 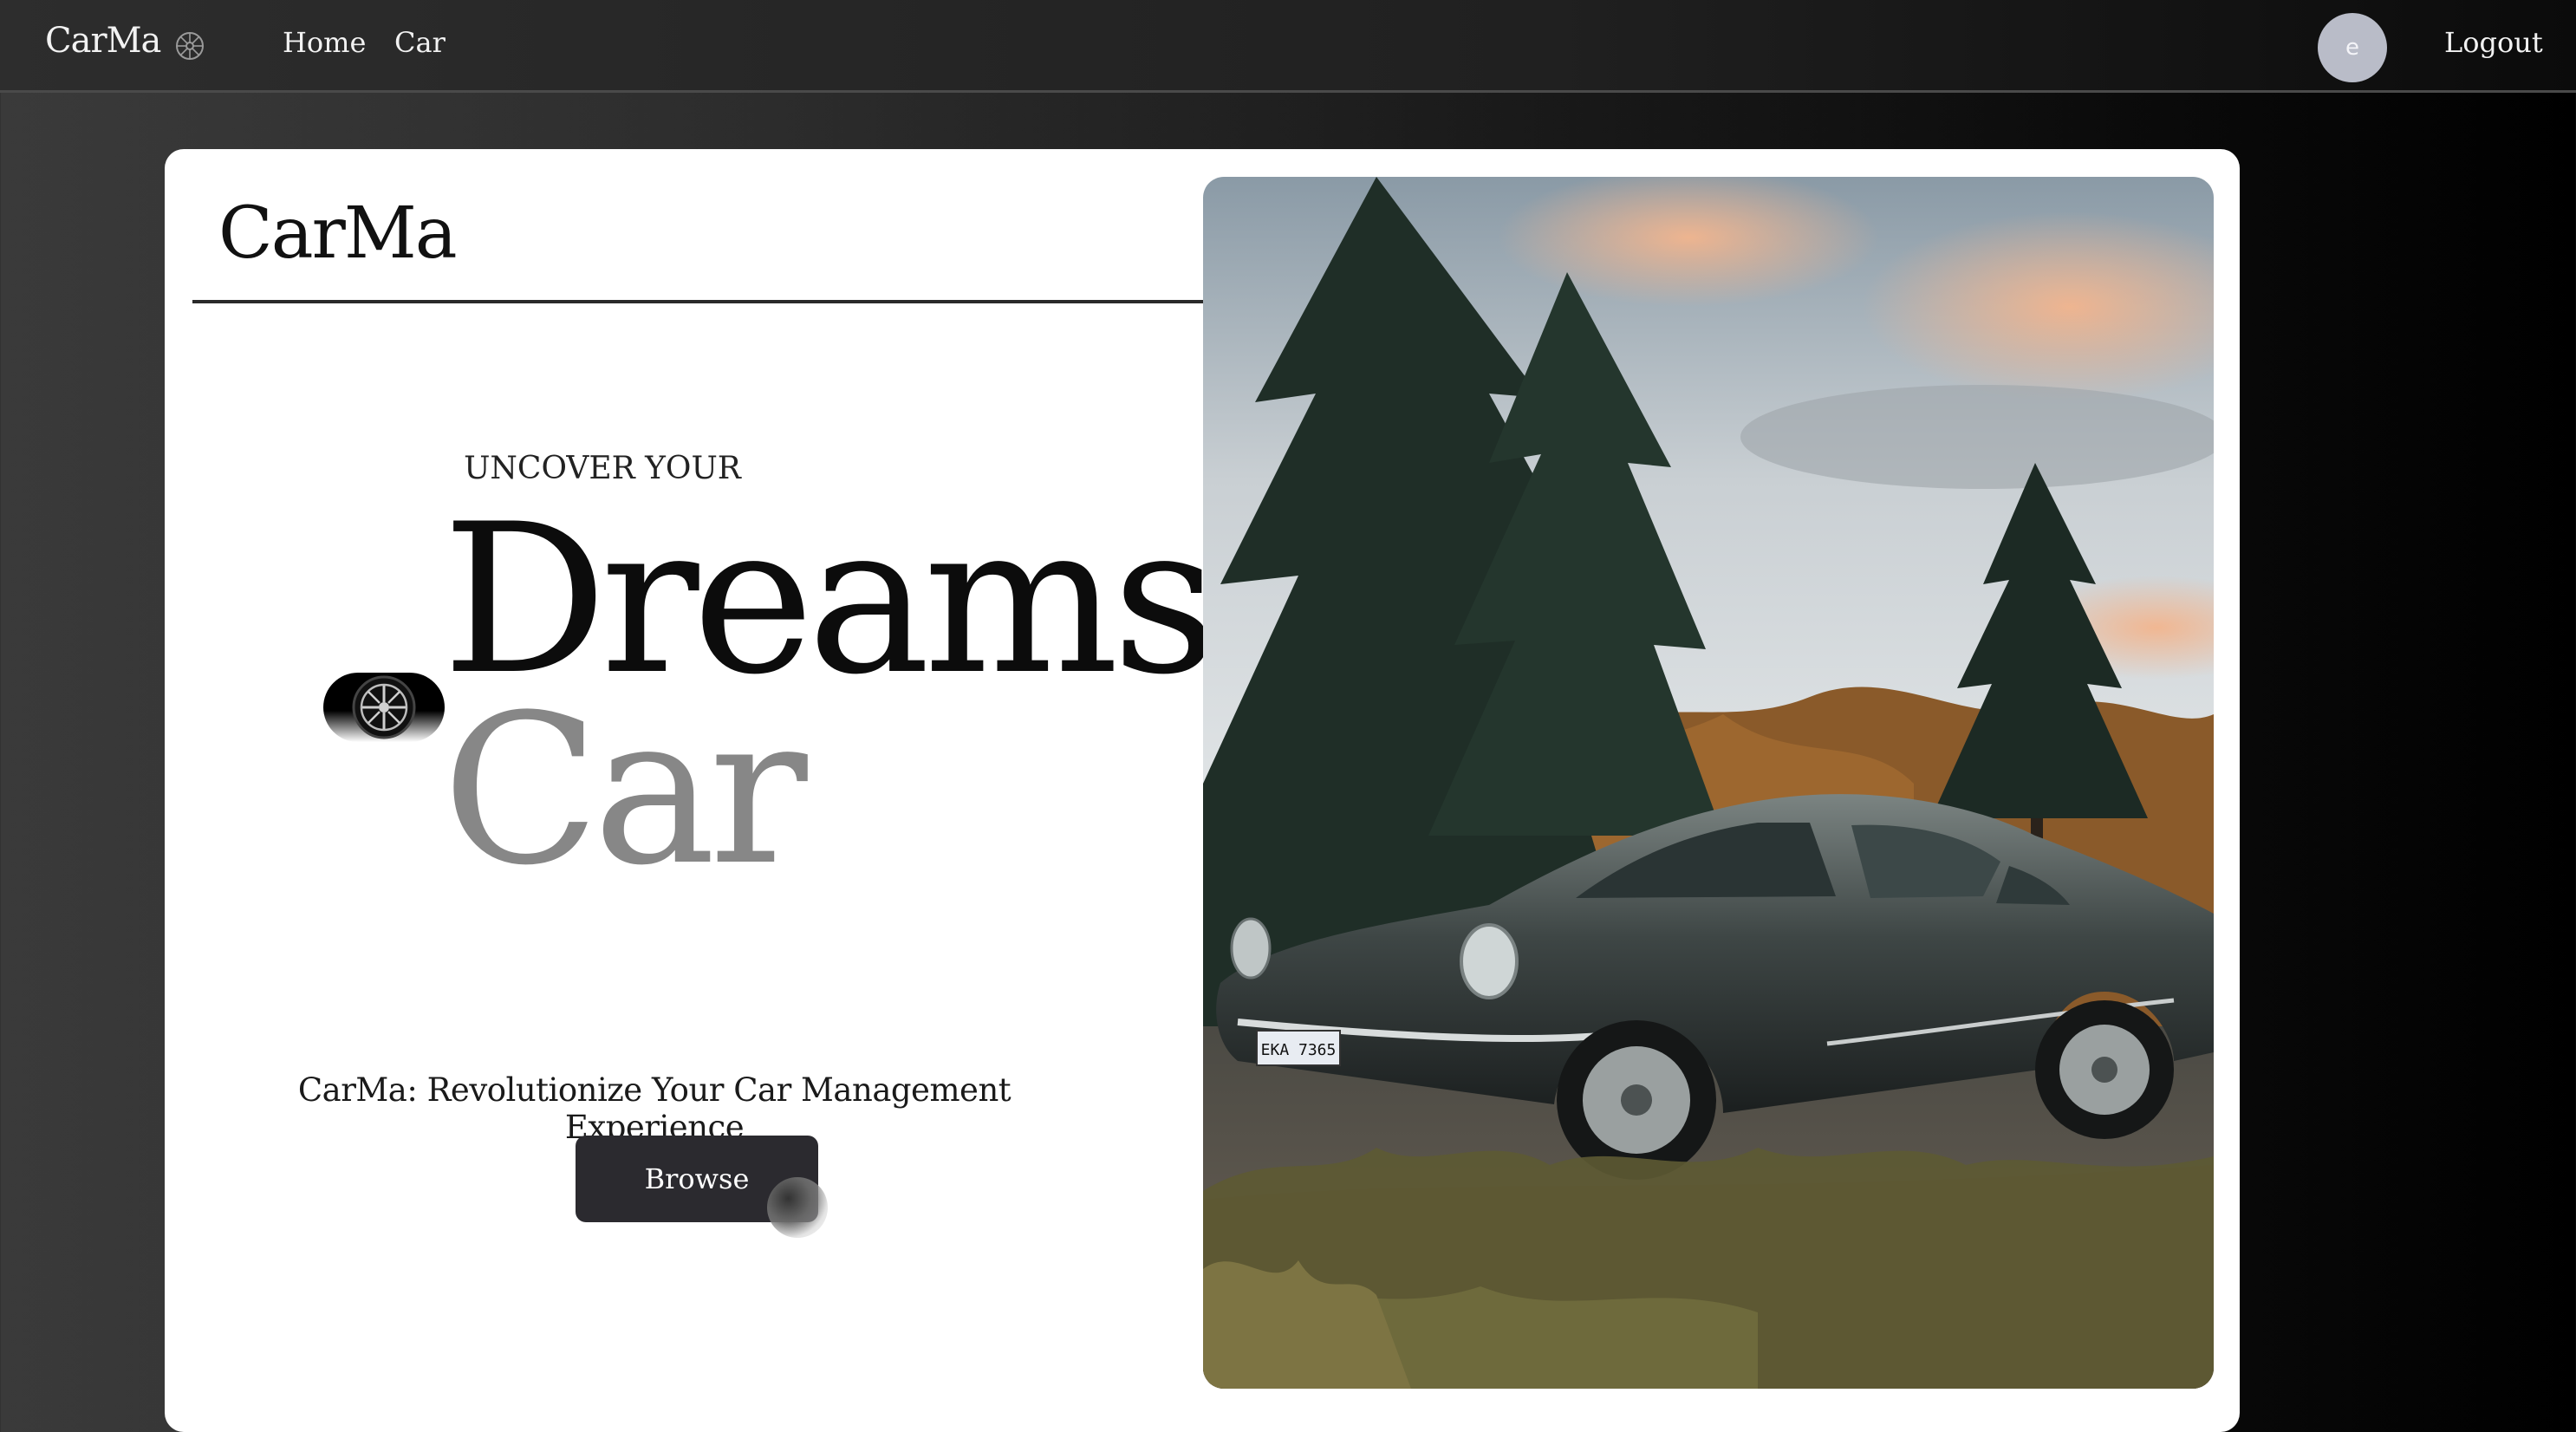 What do you see at coordinates (103, 41) in the screenshot?
I see `nav-brand-logo: CarMa` at bounding box center [103, 41].